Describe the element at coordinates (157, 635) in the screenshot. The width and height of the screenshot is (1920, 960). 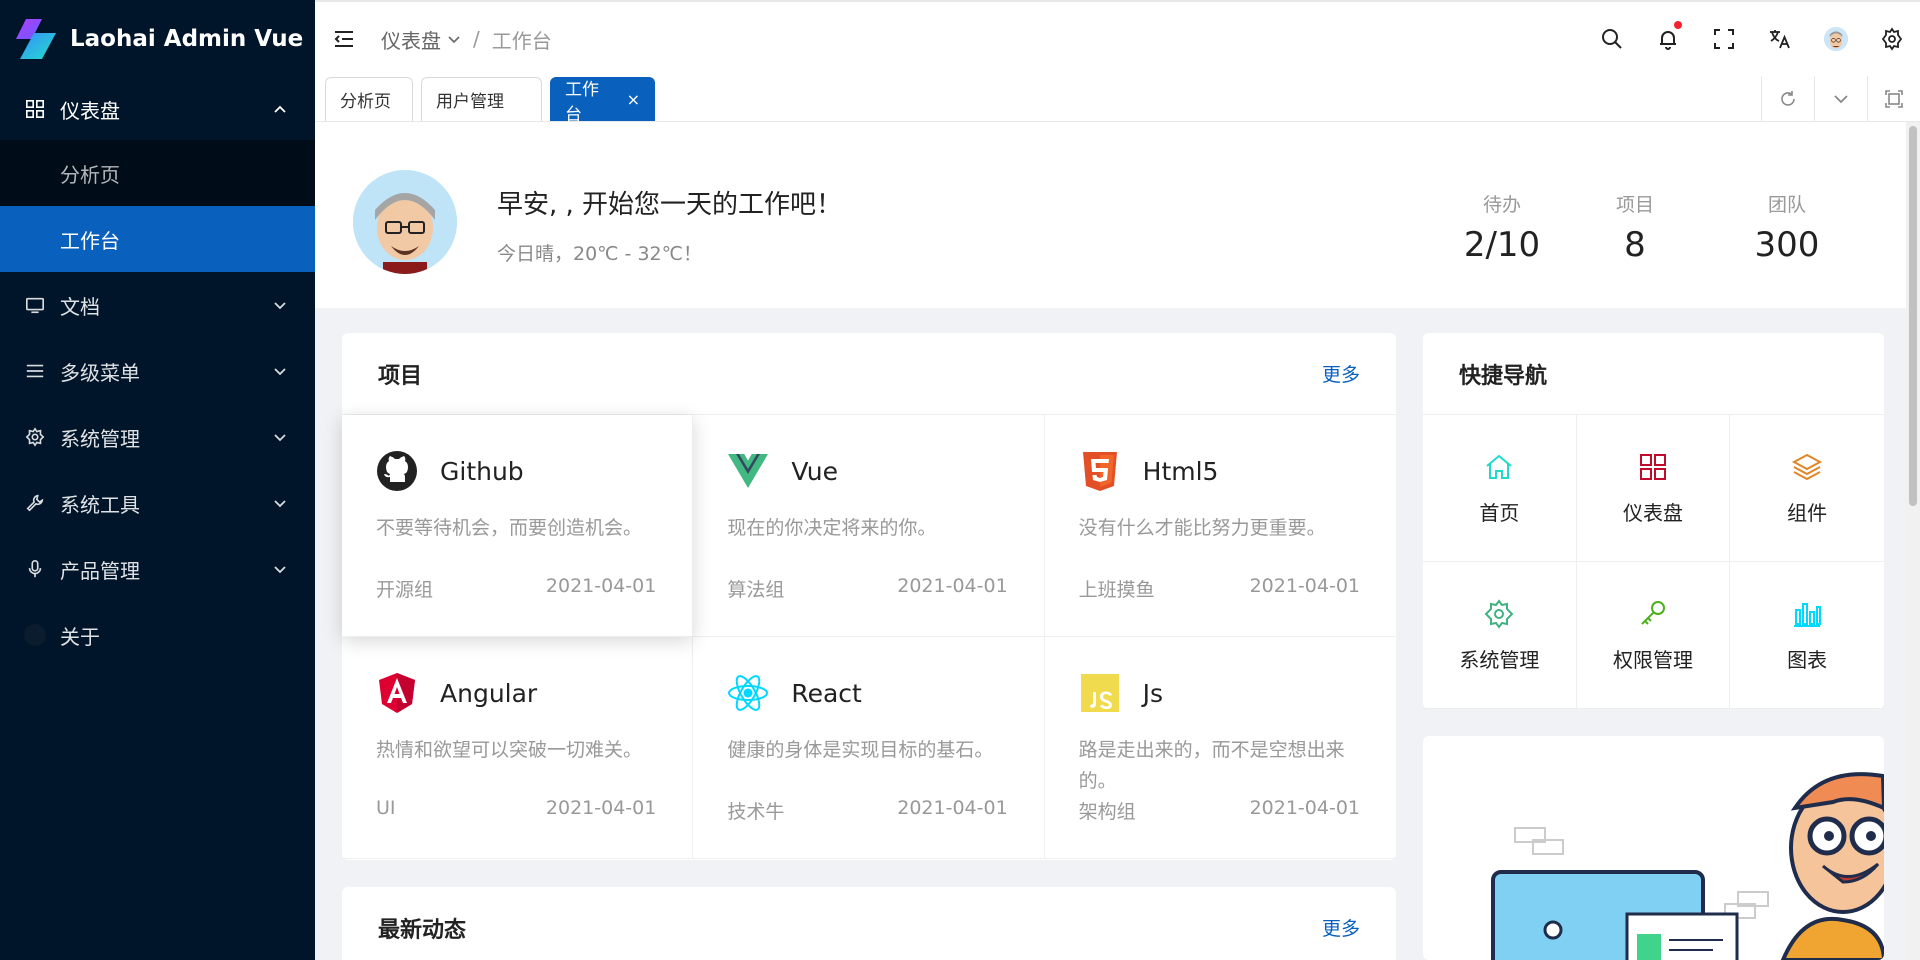
I see `sidebar-item-about: 关于` at that location.